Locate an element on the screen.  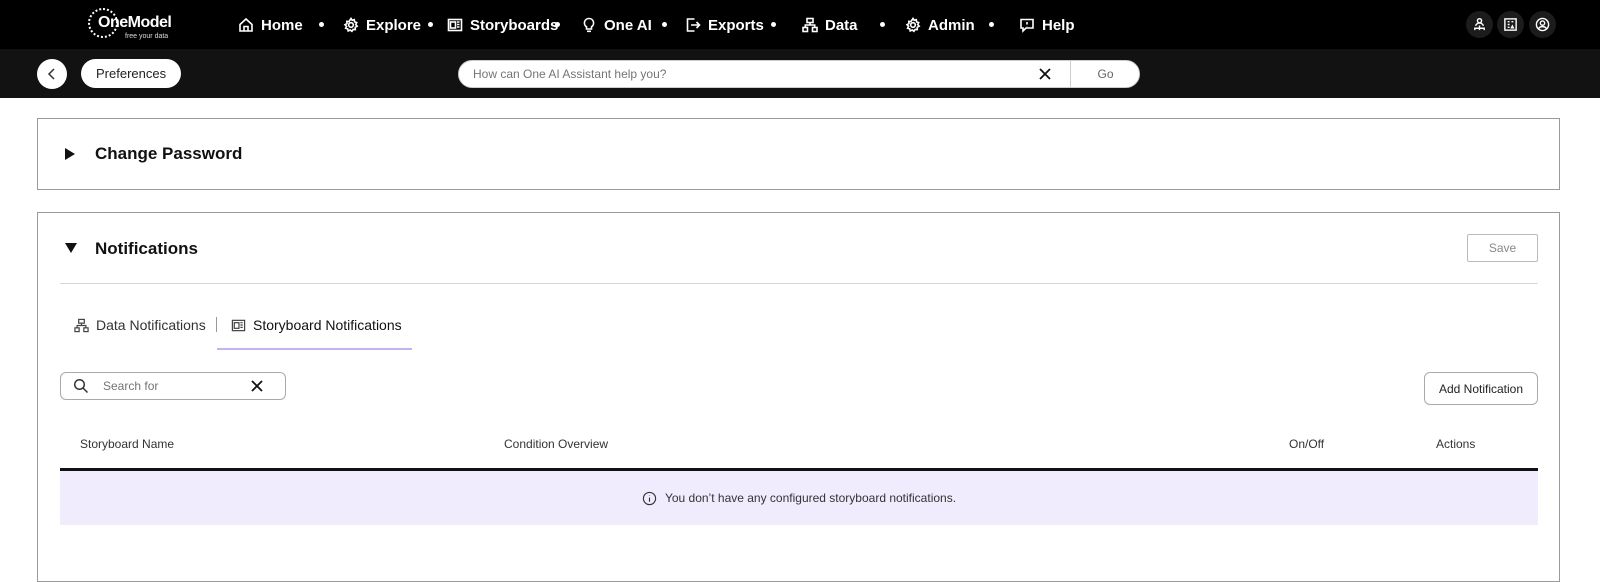
sub-toolbar: Preferences Go is located at coordinates (800, 73).